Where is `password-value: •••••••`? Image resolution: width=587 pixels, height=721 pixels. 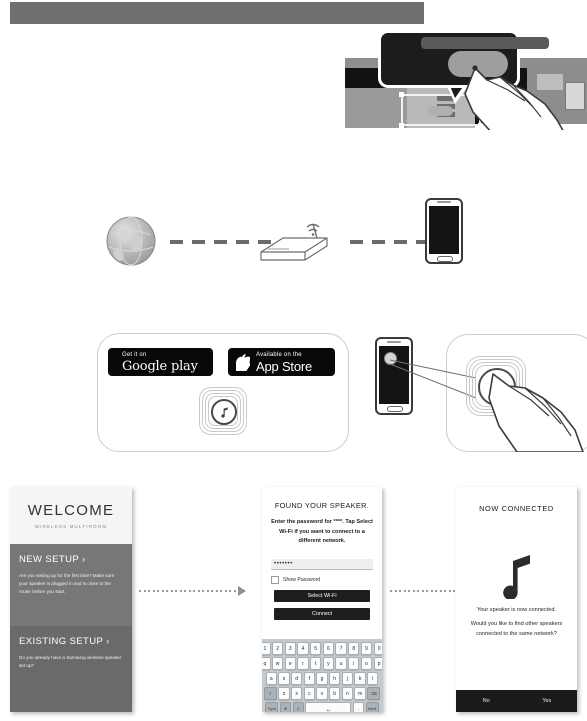 password-value: ••••••• is located at coordinates (283, 563).